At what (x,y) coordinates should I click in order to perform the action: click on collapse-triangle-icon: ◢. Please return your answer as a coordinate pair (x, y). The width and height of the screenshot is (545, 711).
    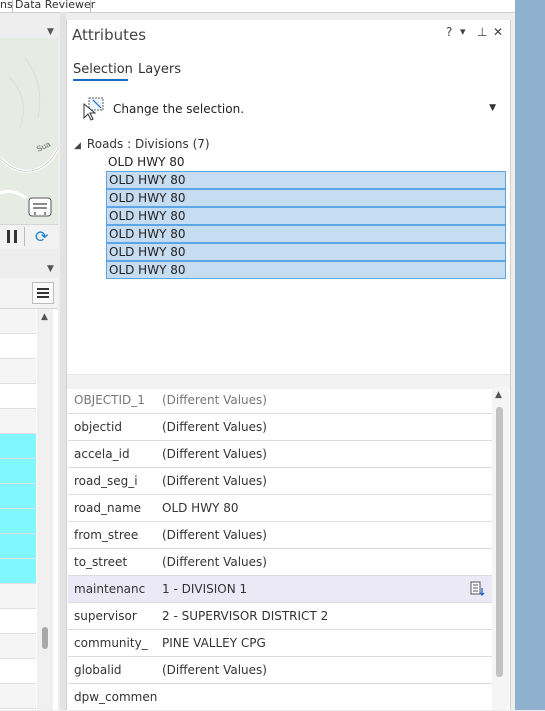
    Looking at the image, I should click on (77, 146).